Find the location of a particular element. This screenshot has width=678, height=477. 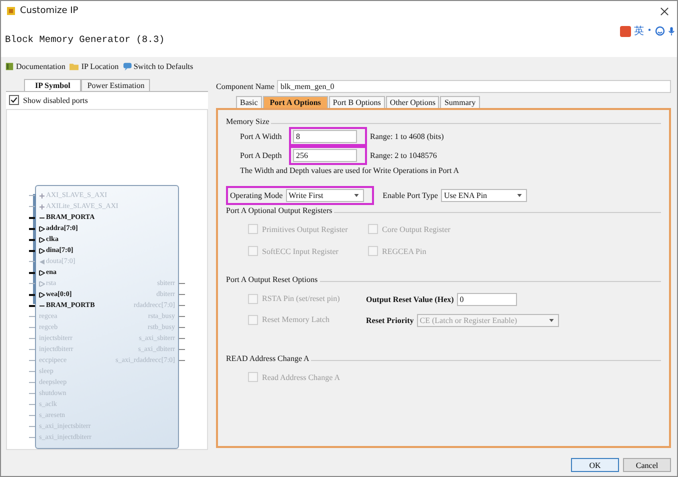

book-icon is located at coordinates (9, 66).